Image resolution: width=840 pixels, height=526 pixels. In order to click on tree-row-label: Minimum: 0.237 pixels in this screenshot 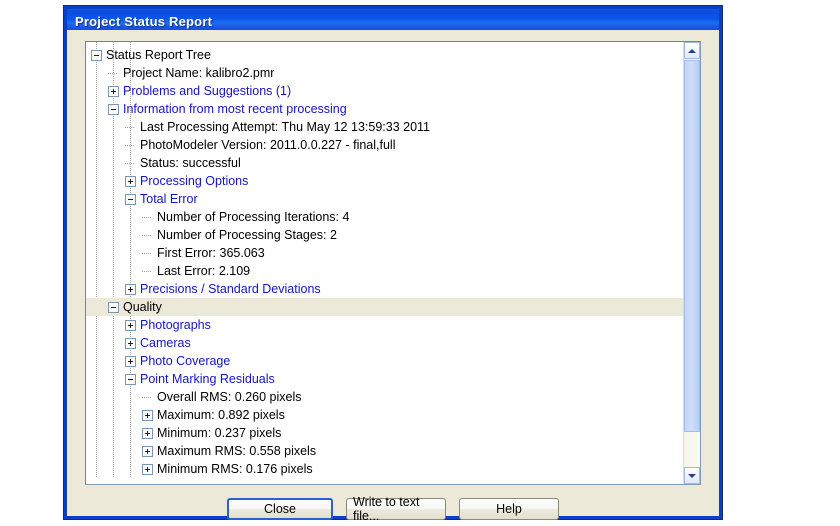, I will do `click(219, 433)`.